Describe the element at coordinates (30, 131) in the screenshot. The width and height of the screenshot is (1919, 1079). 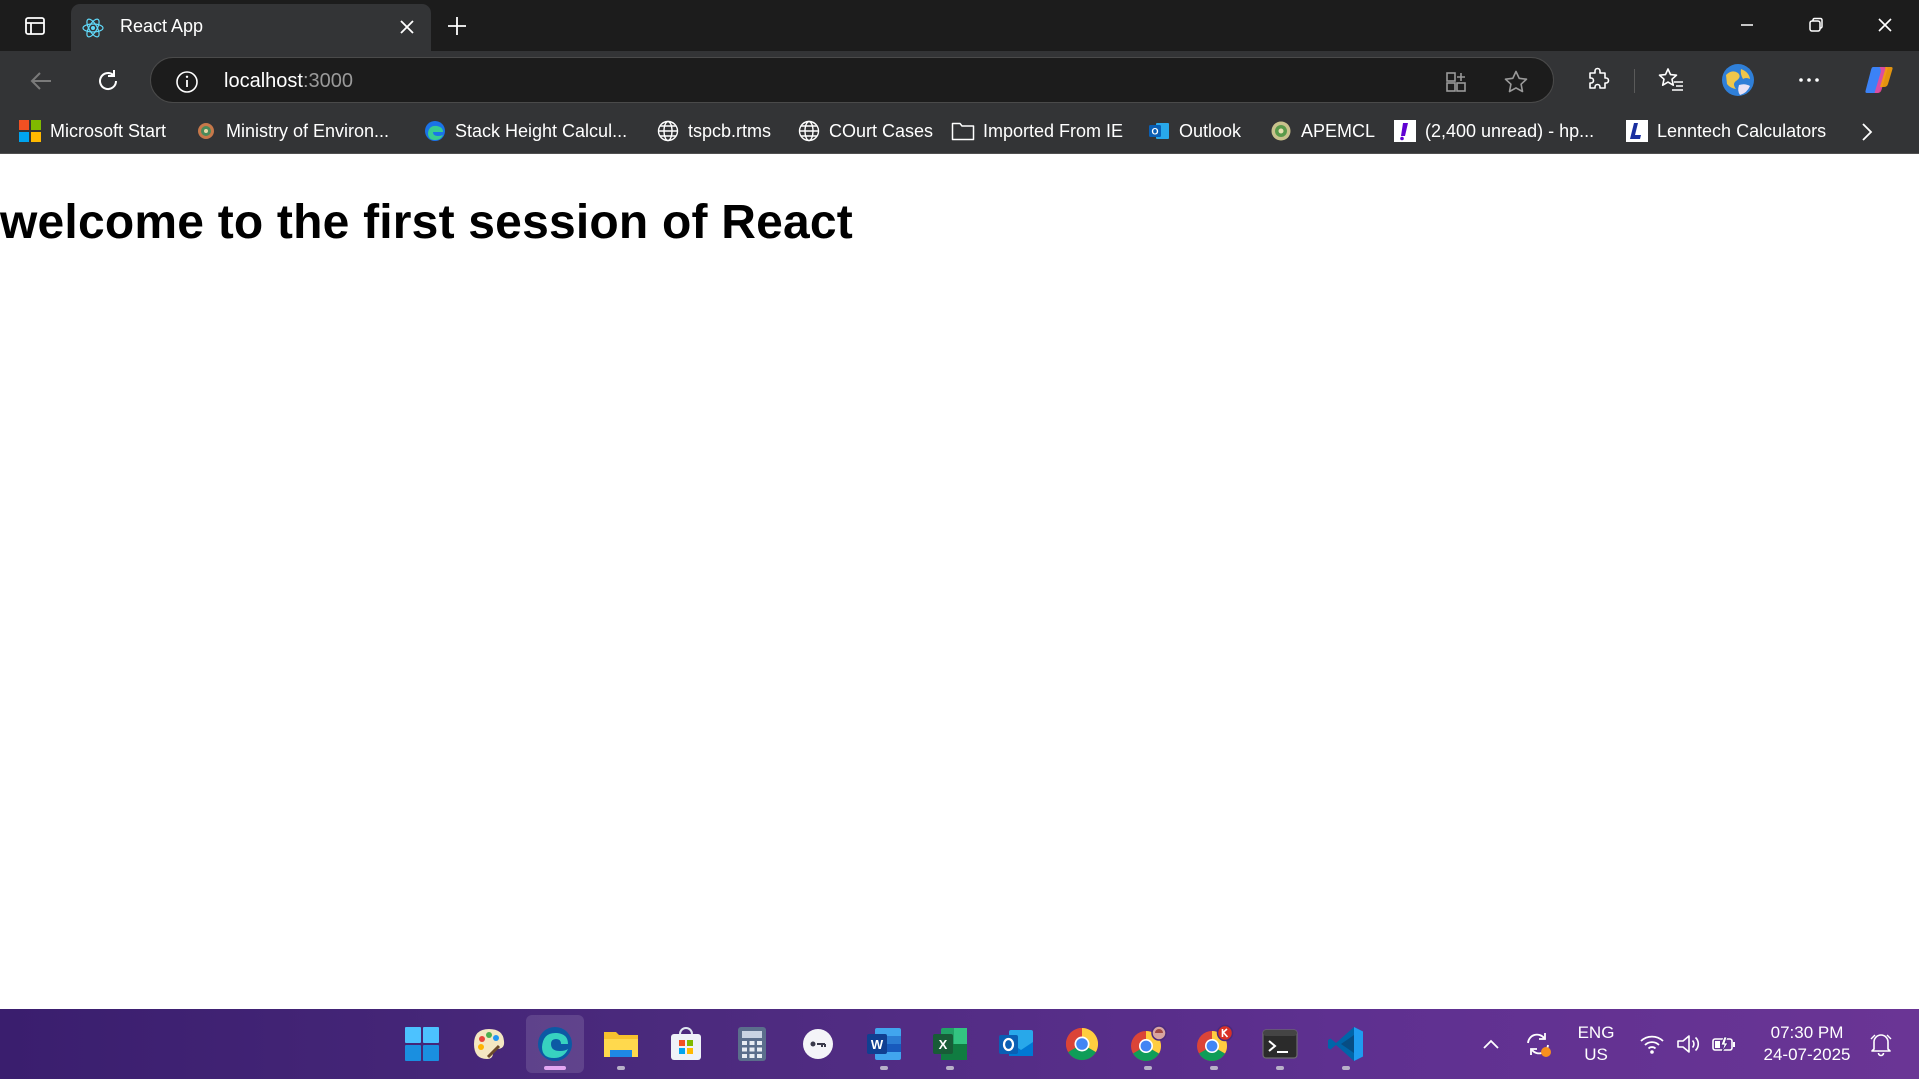
I see `microsoft-logo-icon` at that location.